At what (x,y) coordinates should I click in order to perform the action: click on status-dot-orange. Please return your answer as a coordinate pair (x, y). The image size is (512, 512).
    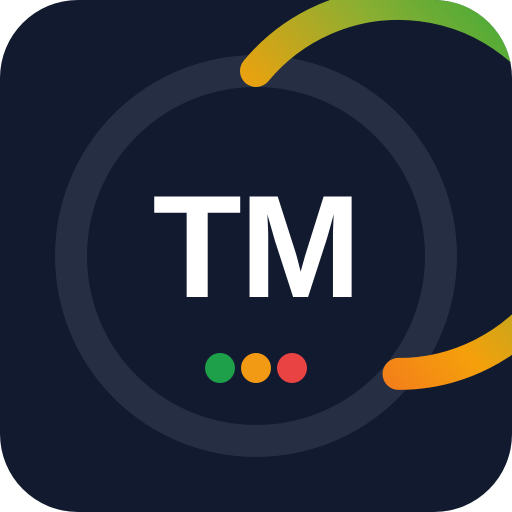
    Looking at the image, I should click on (256, 368).